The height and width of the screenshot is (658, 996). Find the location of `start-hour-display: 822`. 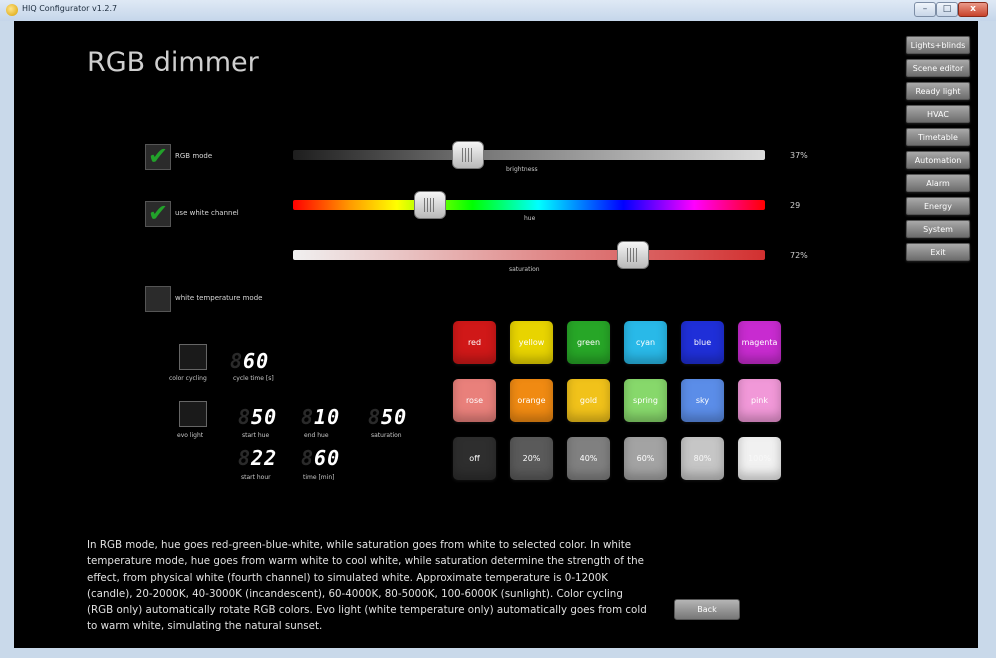

start-hour-display: 822 is located at coordinates (258, 458).